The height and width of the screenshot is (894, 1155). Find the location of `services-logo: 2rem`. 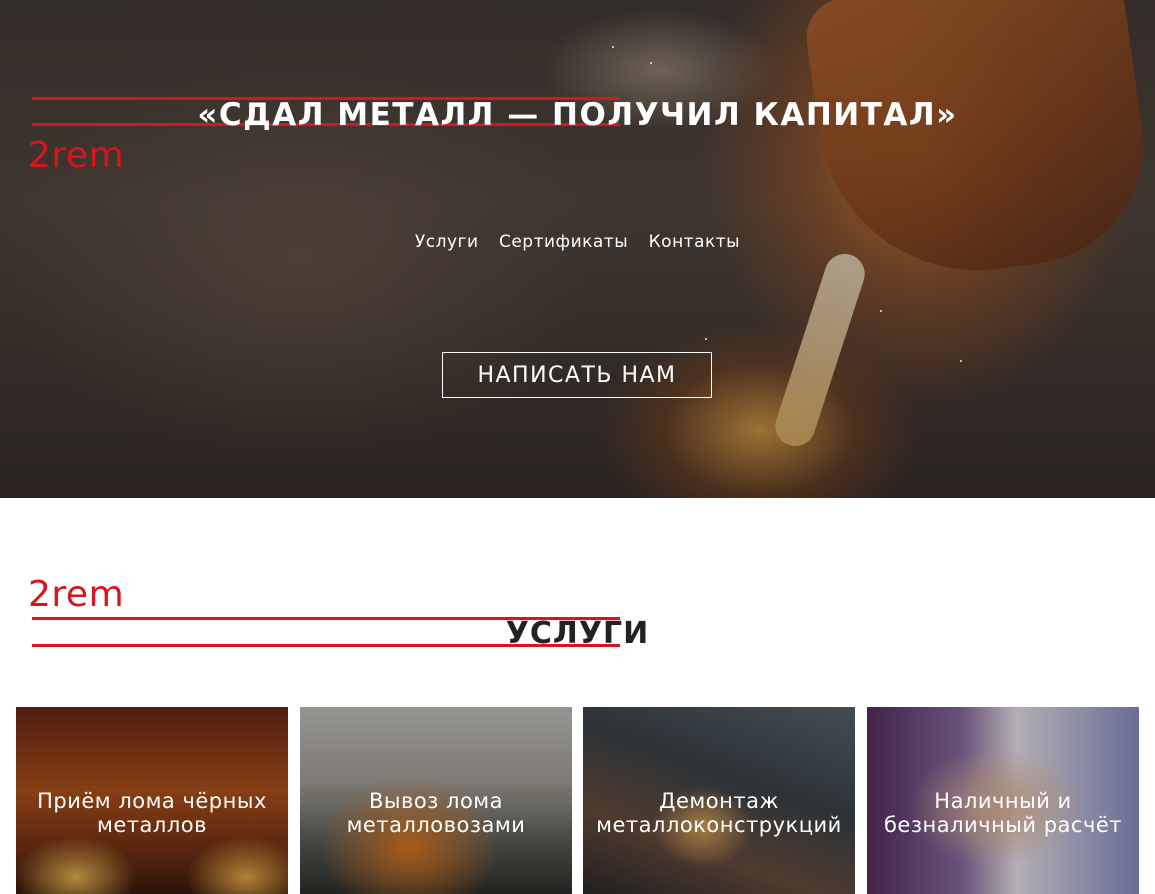

services-logo: 2rem is located at coordinates (76, 595).